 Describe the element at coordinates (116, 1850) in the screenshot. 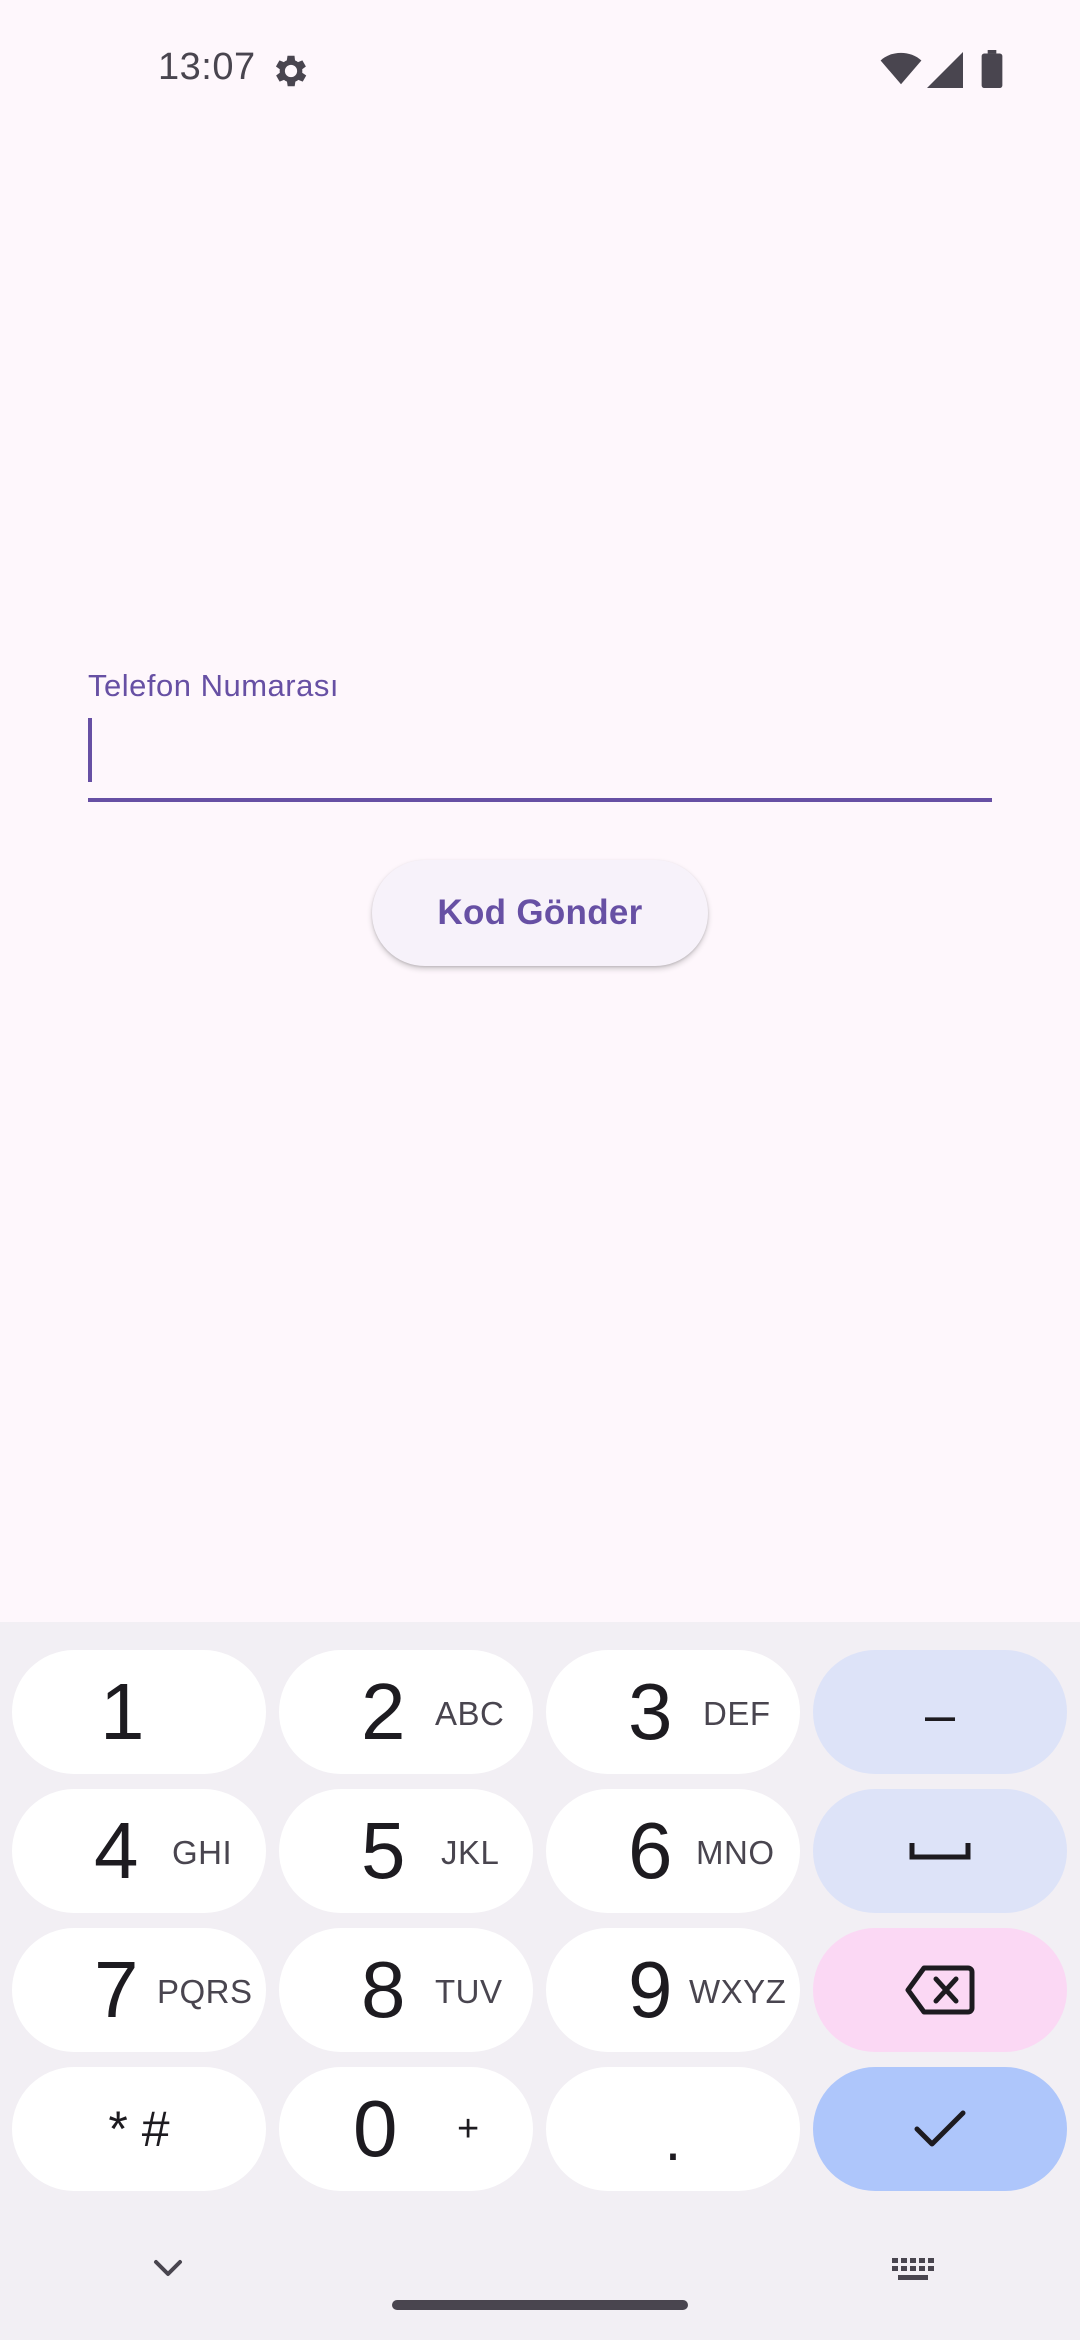

I see `key-digit: 4` at that location.